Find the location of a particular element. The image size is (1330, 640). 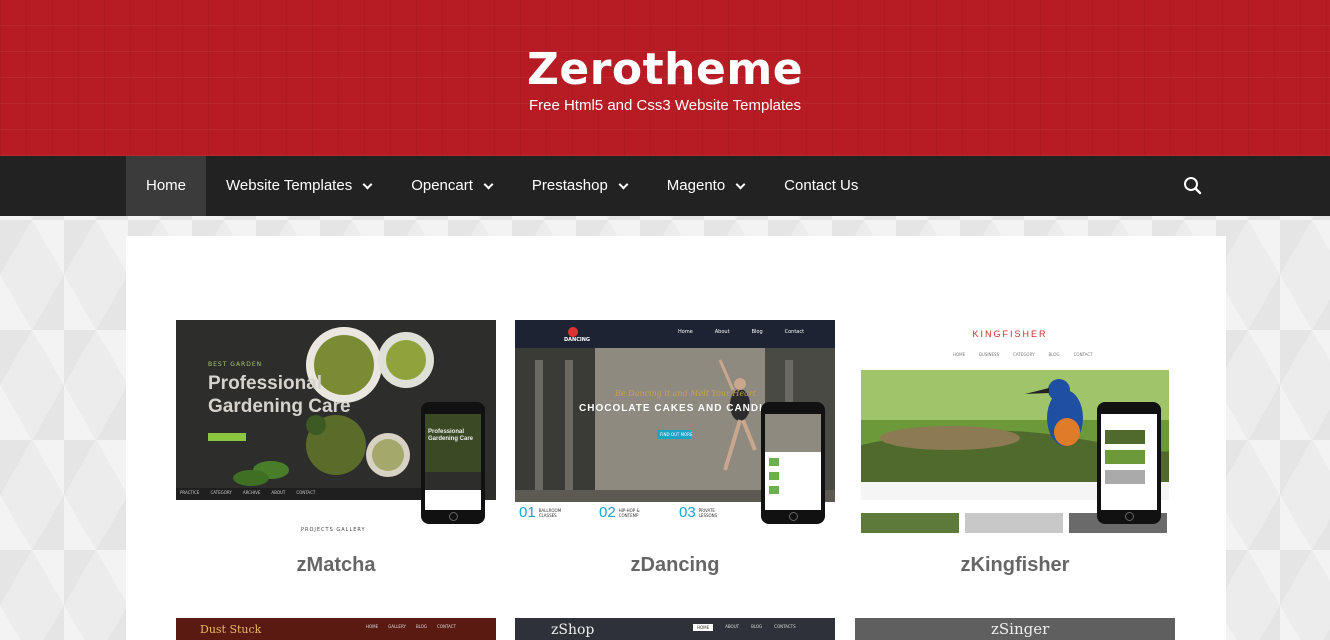

thumb-footer: PROJECTS GALLERY is located at coordinates (333, 530).